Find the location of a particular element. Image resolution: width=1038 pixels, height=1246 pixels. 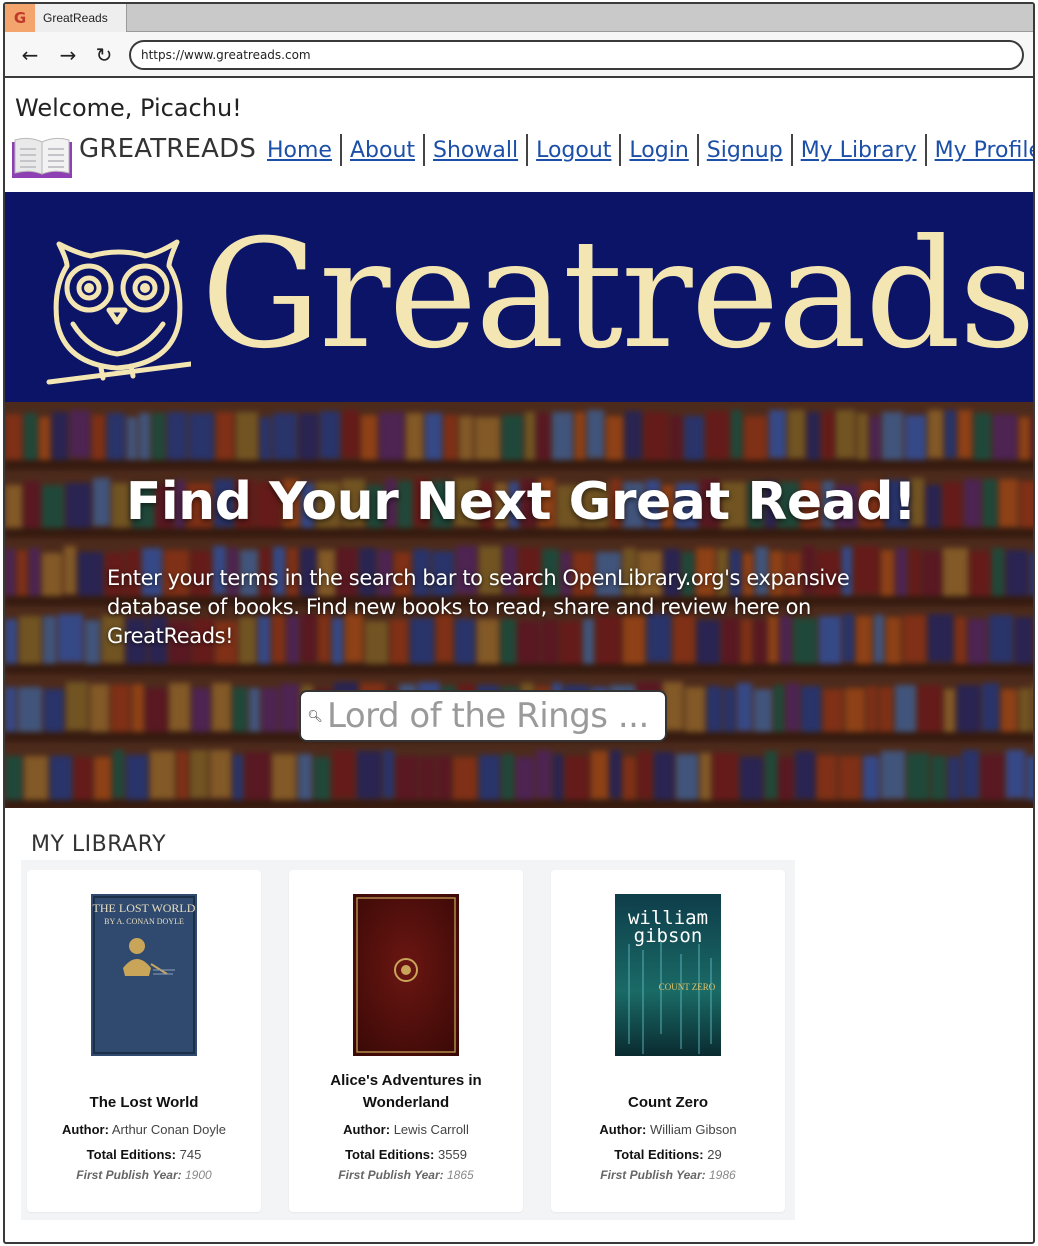

cover-title-text: THE LOST WORLD is located at coordinates (144, 908).